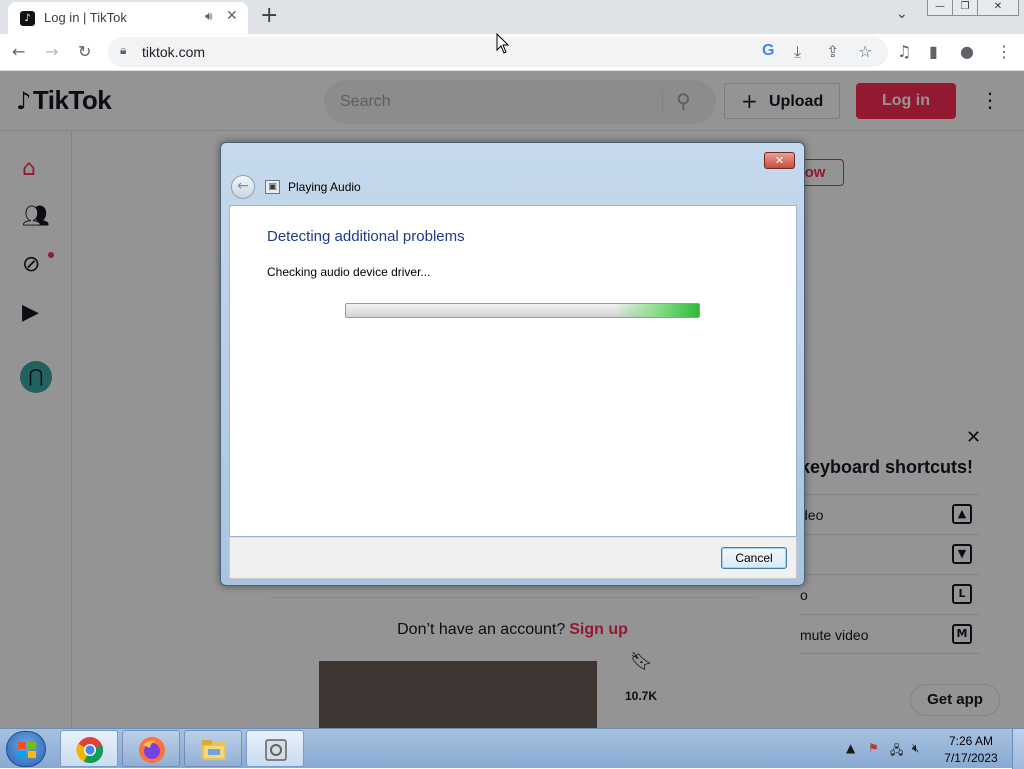 This screenshot has height=769, width=1024. Describe the element at coordinates (1004, 51) in the screenshot. I see `kebab-menu-icon: ⋮` at that location.